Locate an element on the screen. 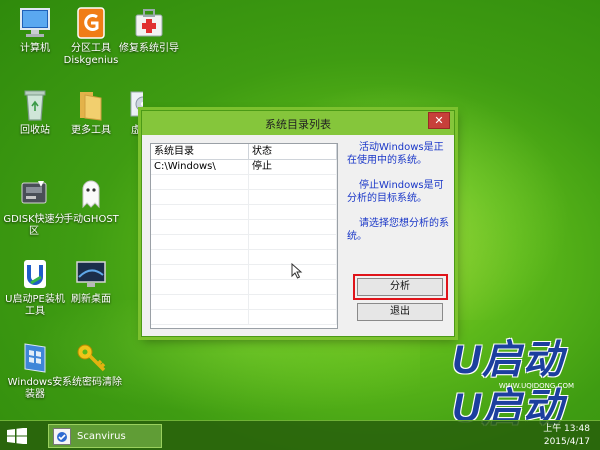  mouse-cursor-icon is located at coordinates (297, 270).